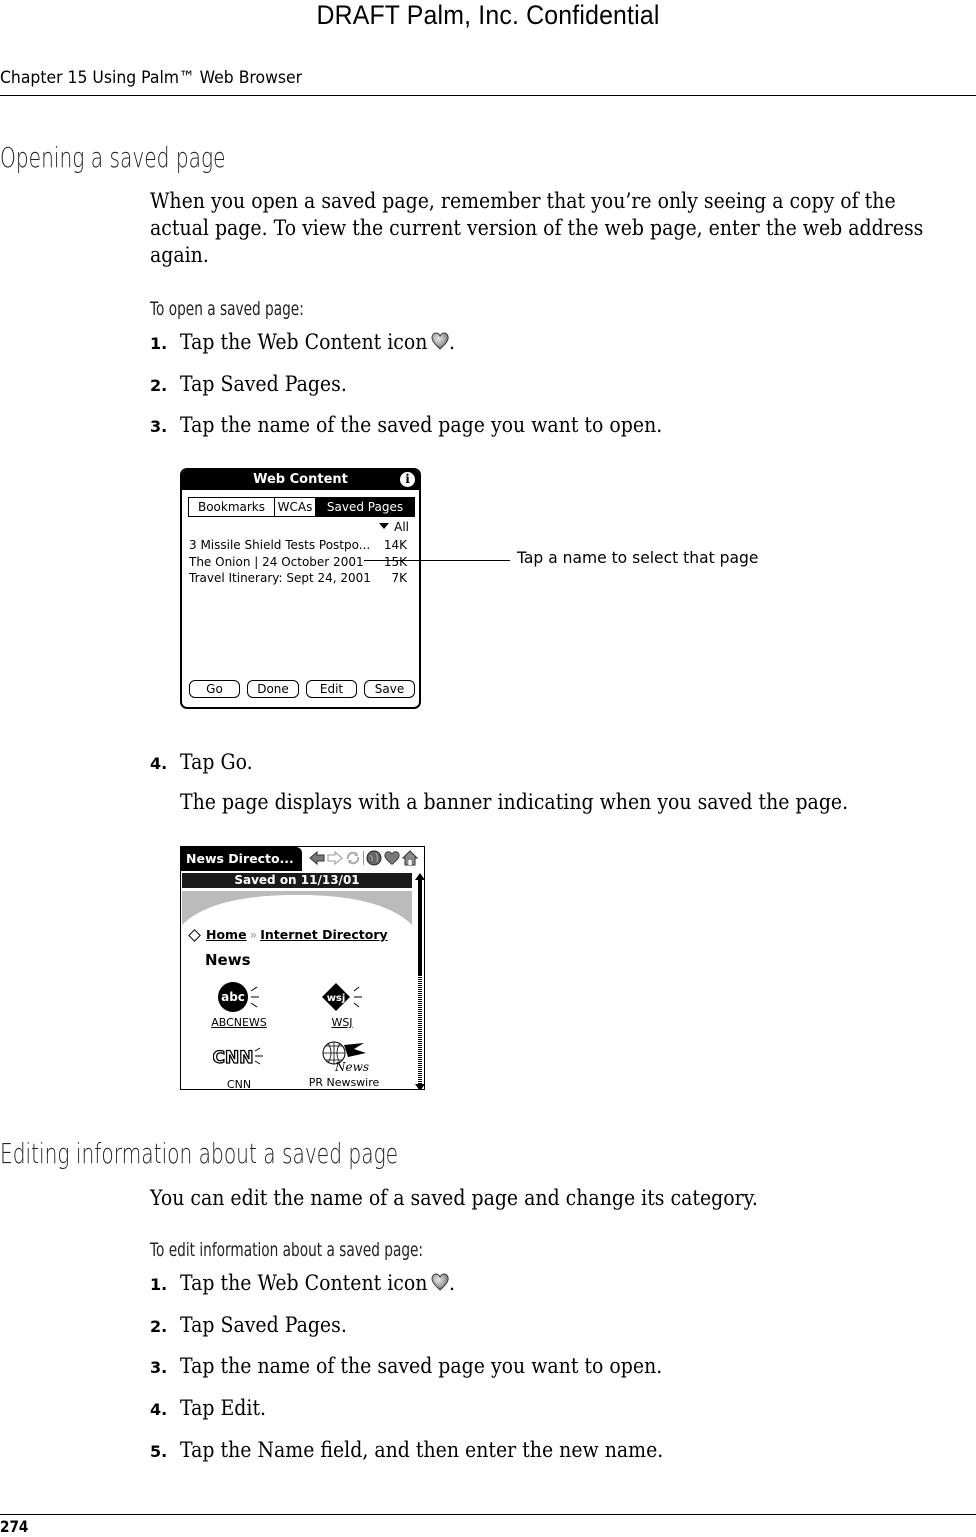 This screenshot has width=976, height=1537. Describe the element at coordinates (407, 479) in the screenshot. I see `info-icon: i` at that location.